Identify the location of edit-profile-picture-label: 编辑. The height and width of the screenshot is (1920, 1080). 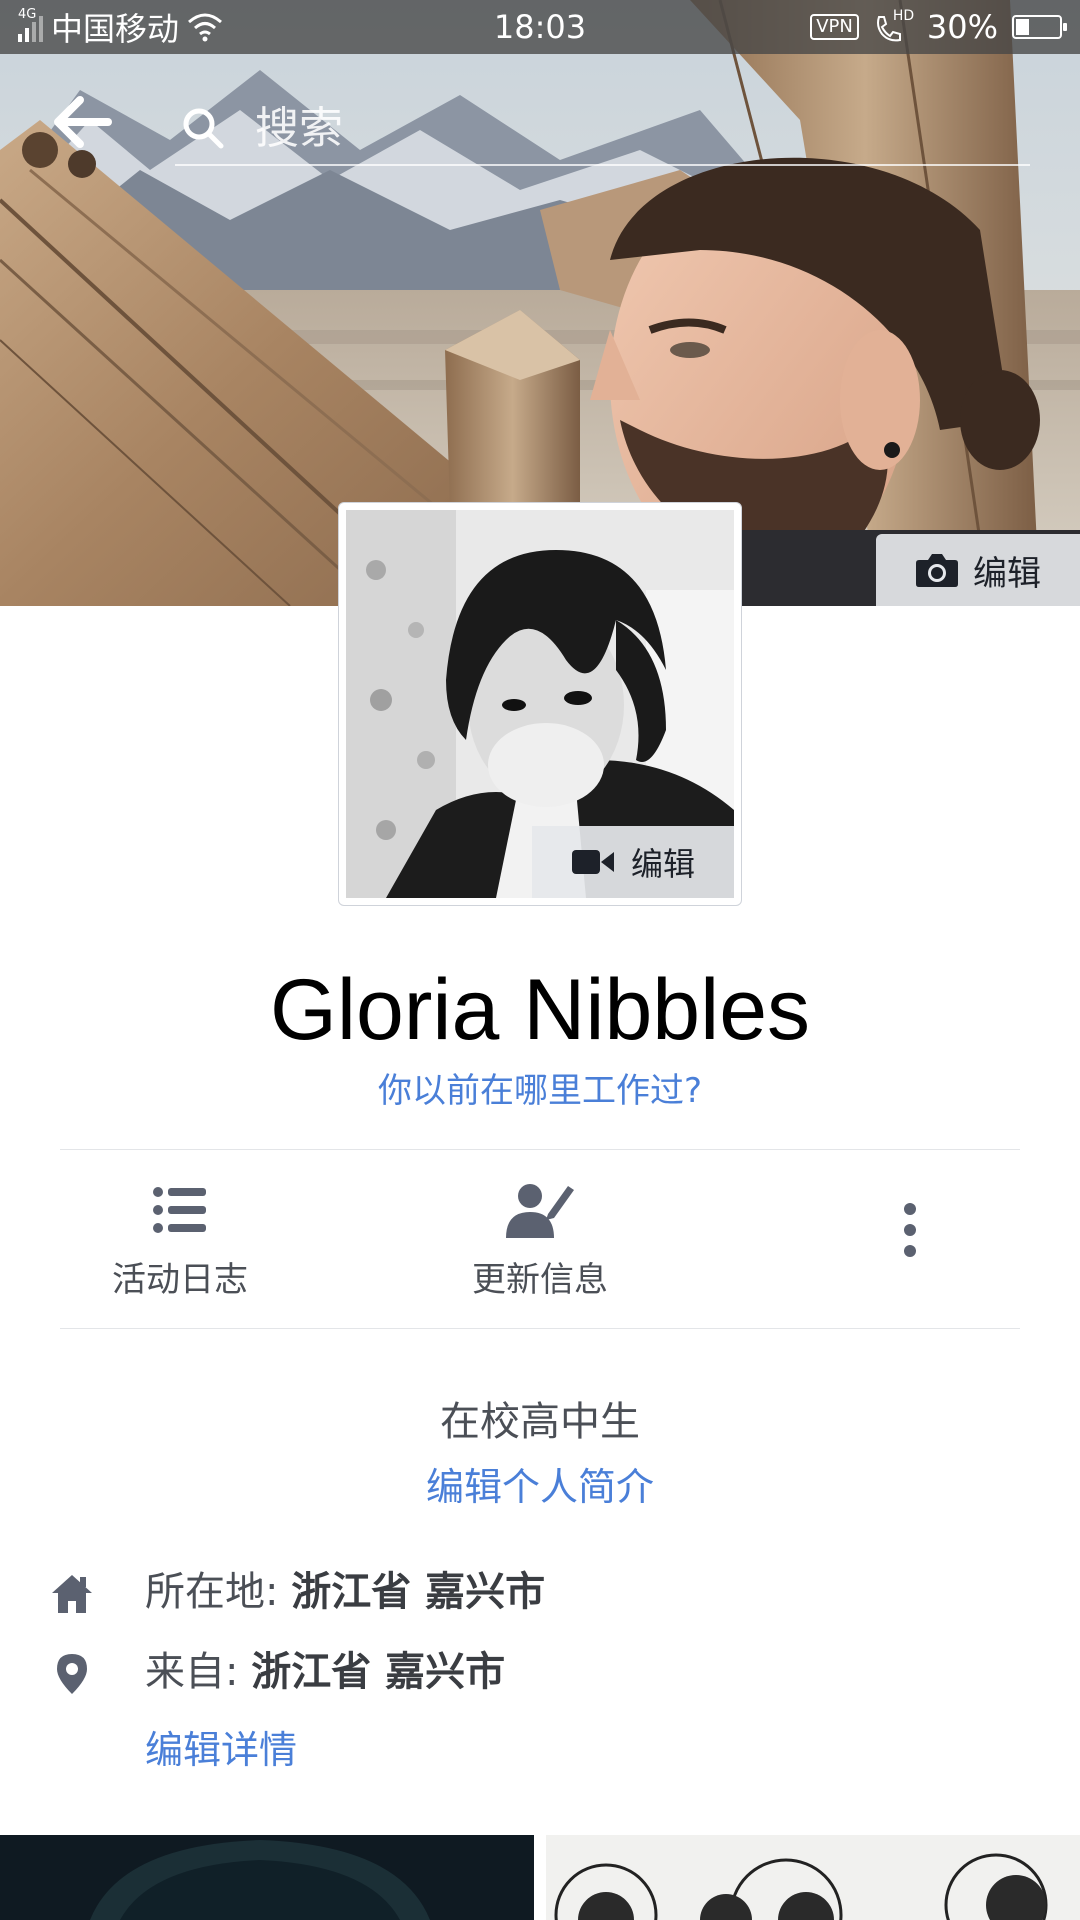
(662, 864).